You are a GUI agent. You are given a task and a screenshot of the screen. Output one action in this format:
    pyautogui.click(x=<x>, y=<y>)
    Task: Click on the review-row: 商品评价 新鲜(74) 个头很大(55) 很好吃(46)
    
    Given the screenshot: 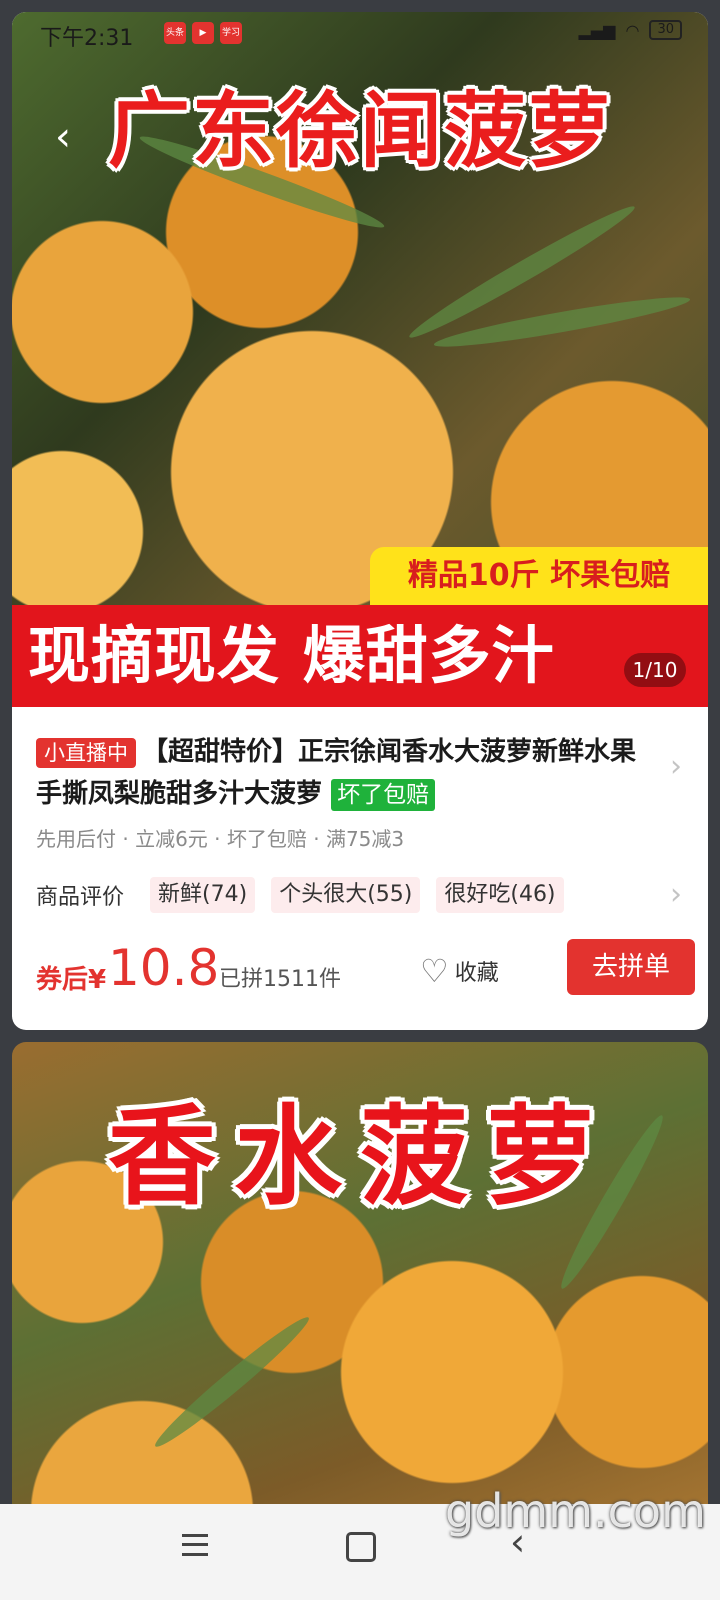 What is the action you would take?
    pyautogui.click(x=346, y=895)
    